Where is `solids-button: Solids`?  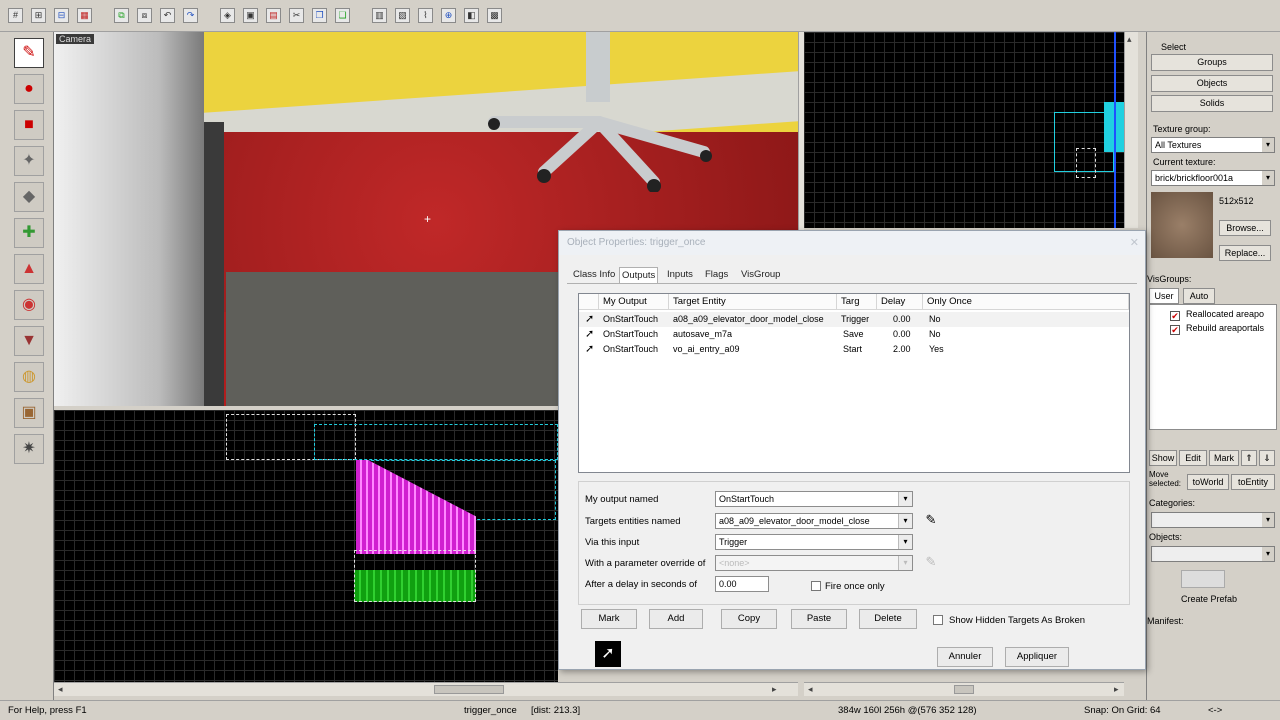
solids-button: Solids is located at coordinates (1212, 103).